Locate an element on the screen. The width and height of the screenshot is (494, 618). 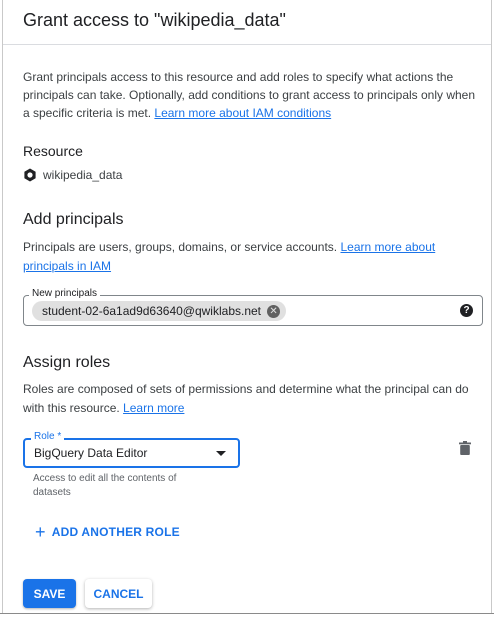
principal-chip: student-02-6a1ad9d63640@qwiklabs.net ✕ is located at coordinates (159, 311).